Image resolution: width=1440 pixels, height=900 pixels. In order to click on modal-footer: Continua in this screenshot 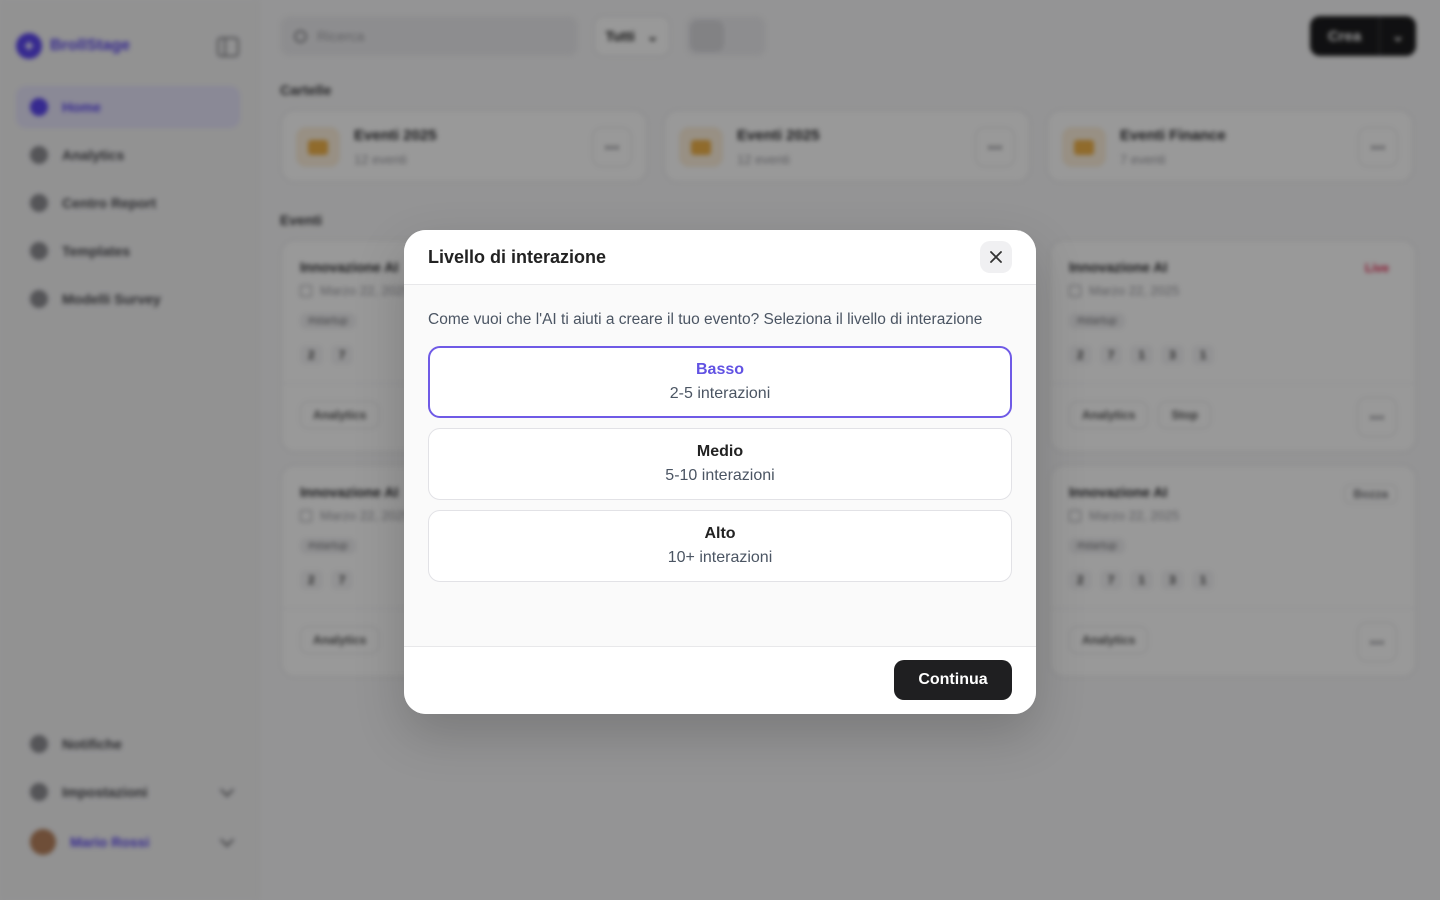, I will do `click(720, 680)`.